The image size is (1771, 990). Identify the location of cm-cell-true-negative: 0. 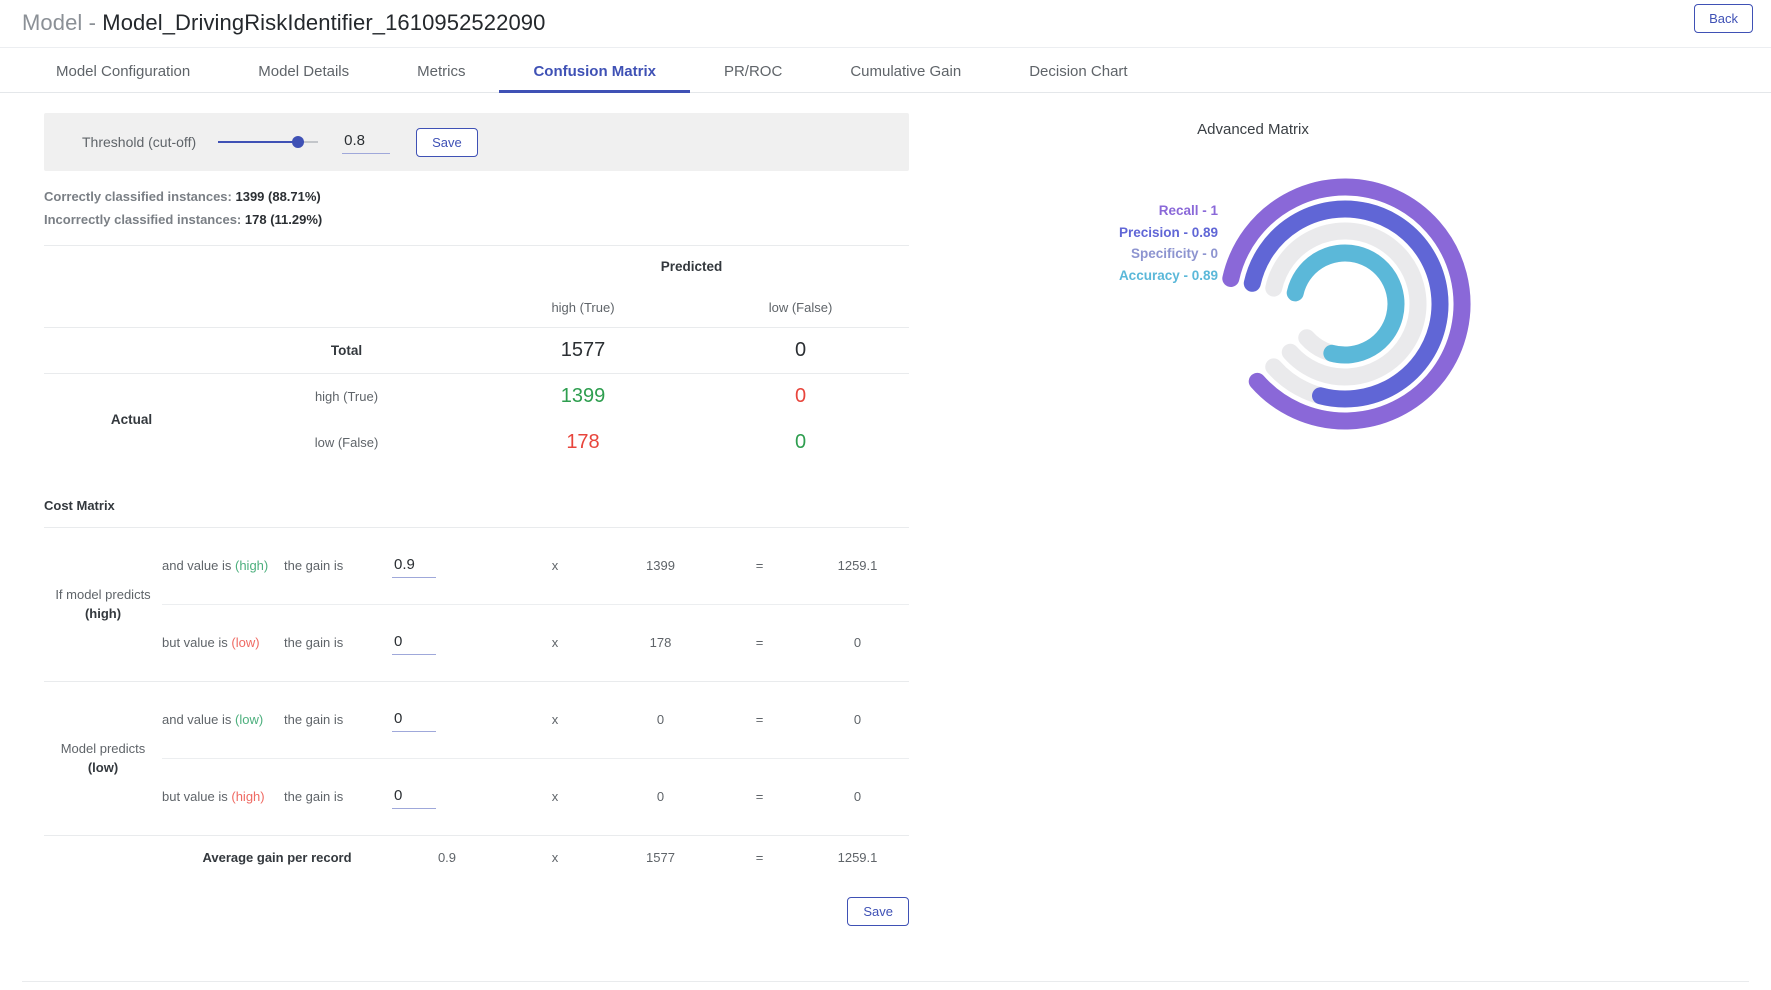
(800, 442).